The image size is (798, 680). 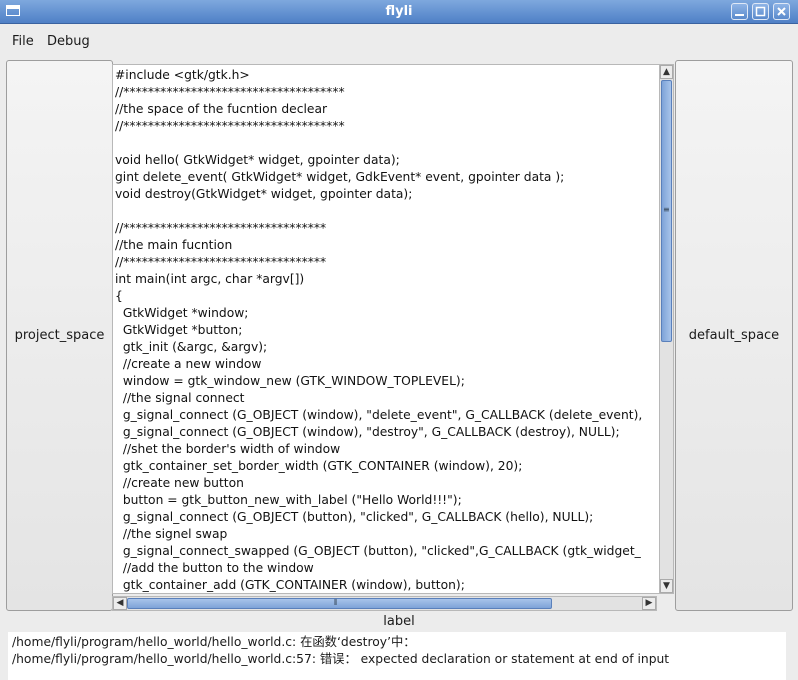 I want to click on project-space-button: project_space, so click(x=59, y=335).